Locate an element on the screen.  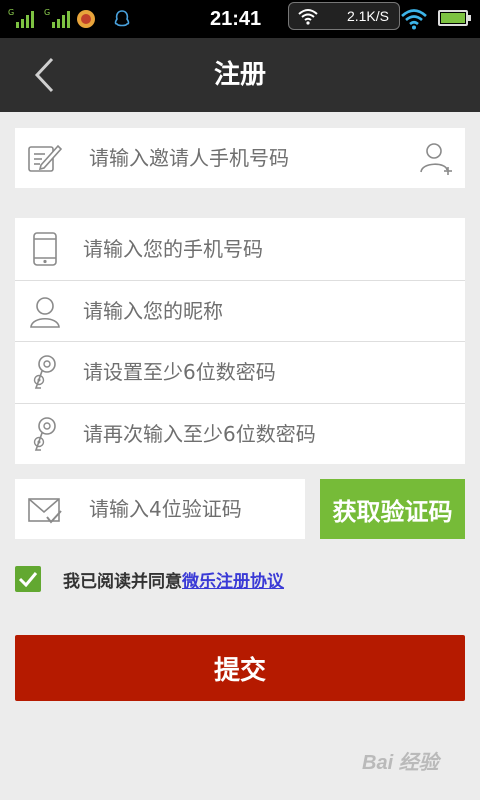
code-card is located at coordinates (160, 509).